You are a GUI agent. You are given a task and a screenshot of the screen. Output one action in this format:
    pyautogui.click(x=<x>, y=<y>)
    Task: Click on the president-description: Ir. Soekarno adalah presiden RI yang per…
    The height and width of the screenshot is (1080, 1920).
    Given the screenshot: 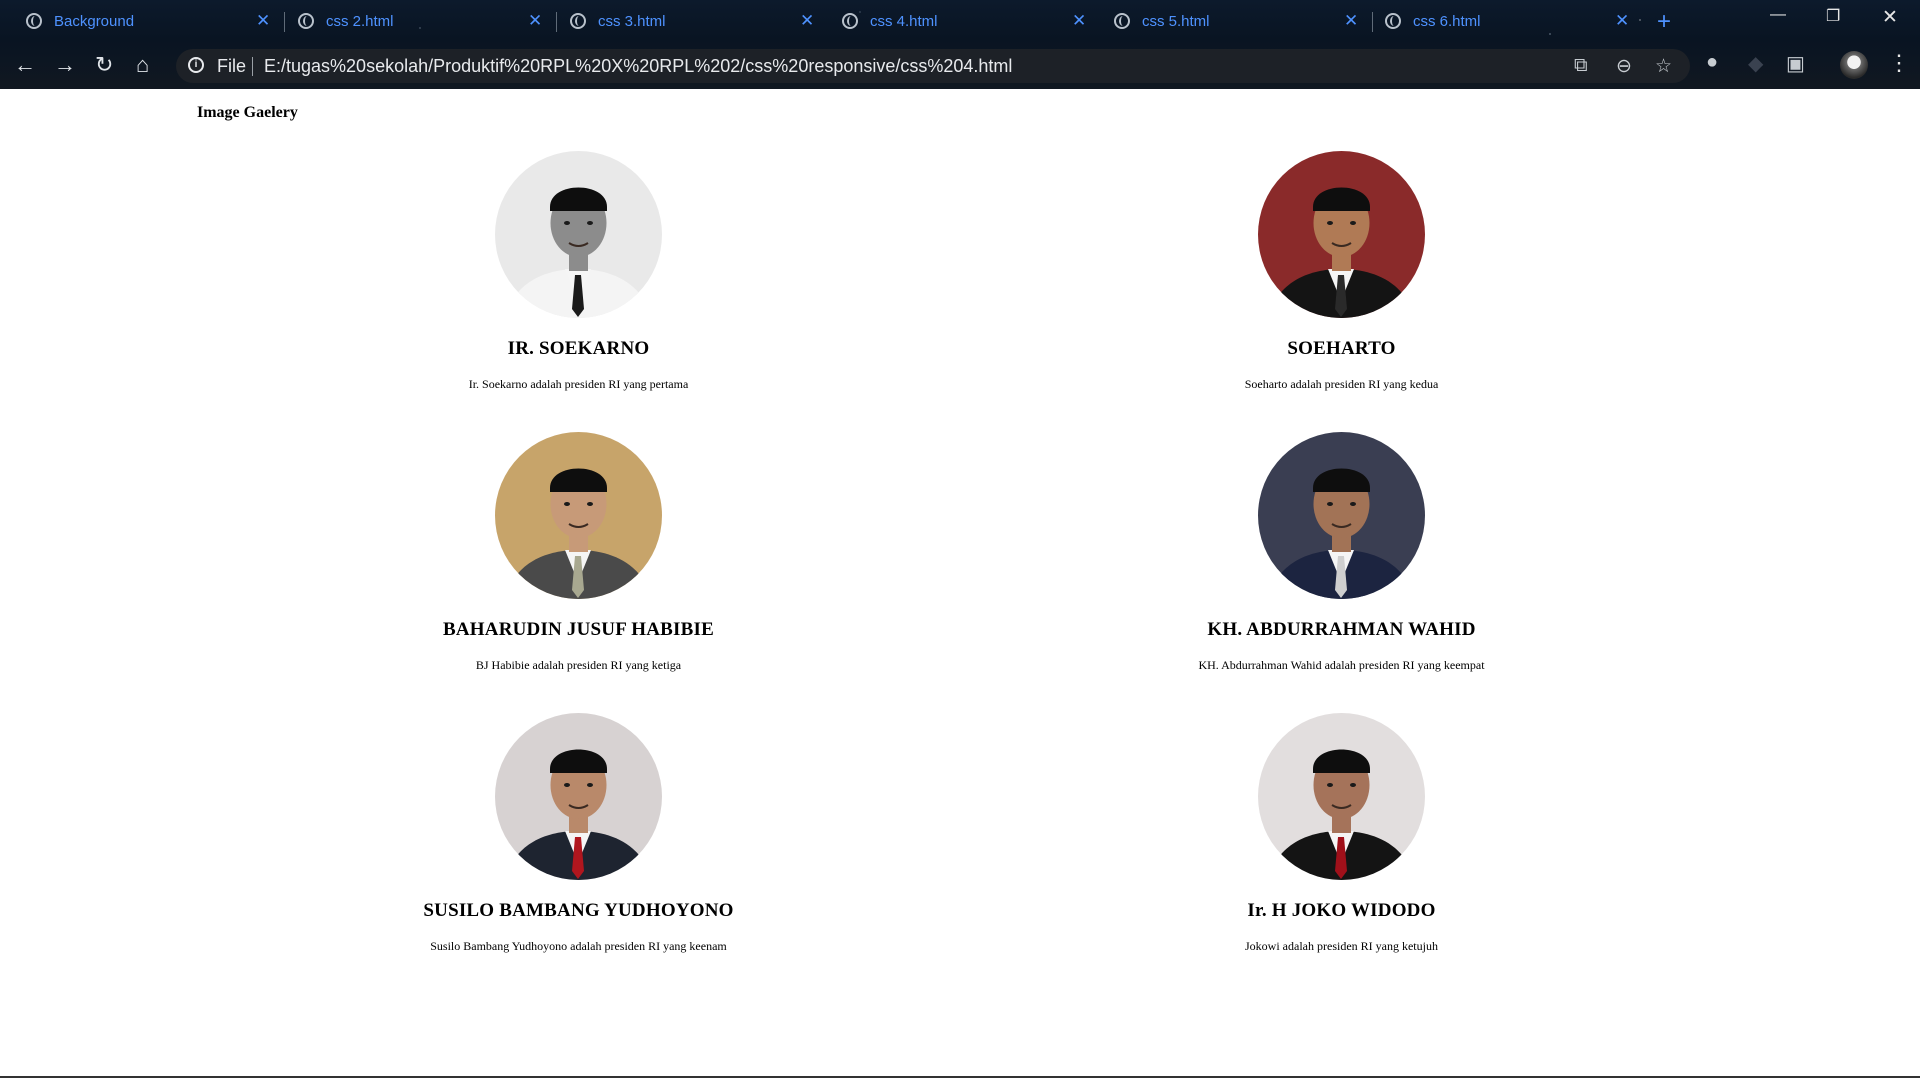 What is the action you would take?
    pyautogui.click(x=578, y=384)
    